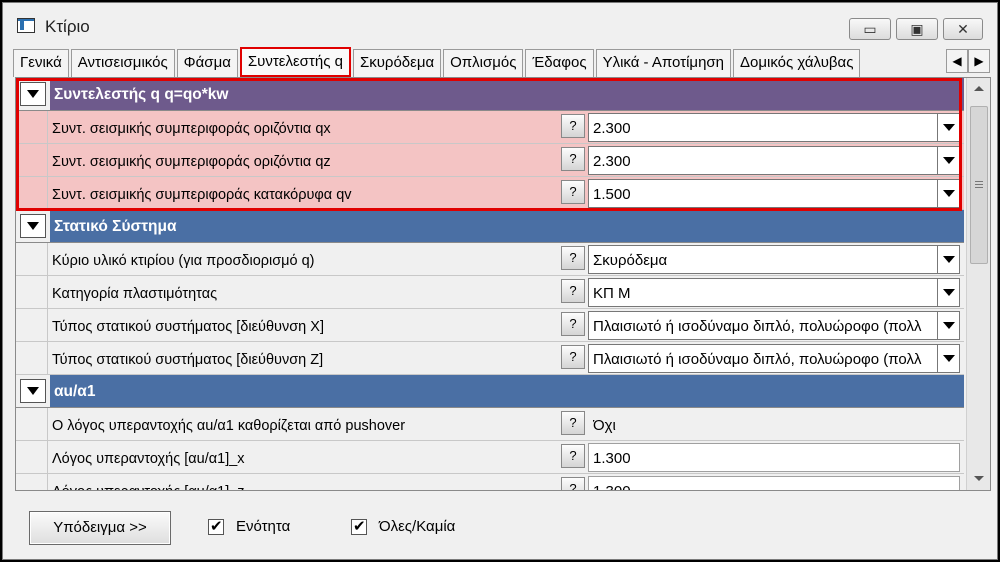  What do you see at coordinates (75, 391) in the screenshot?
I see `section-title: αu/α1` at bounding box center [75, 391].